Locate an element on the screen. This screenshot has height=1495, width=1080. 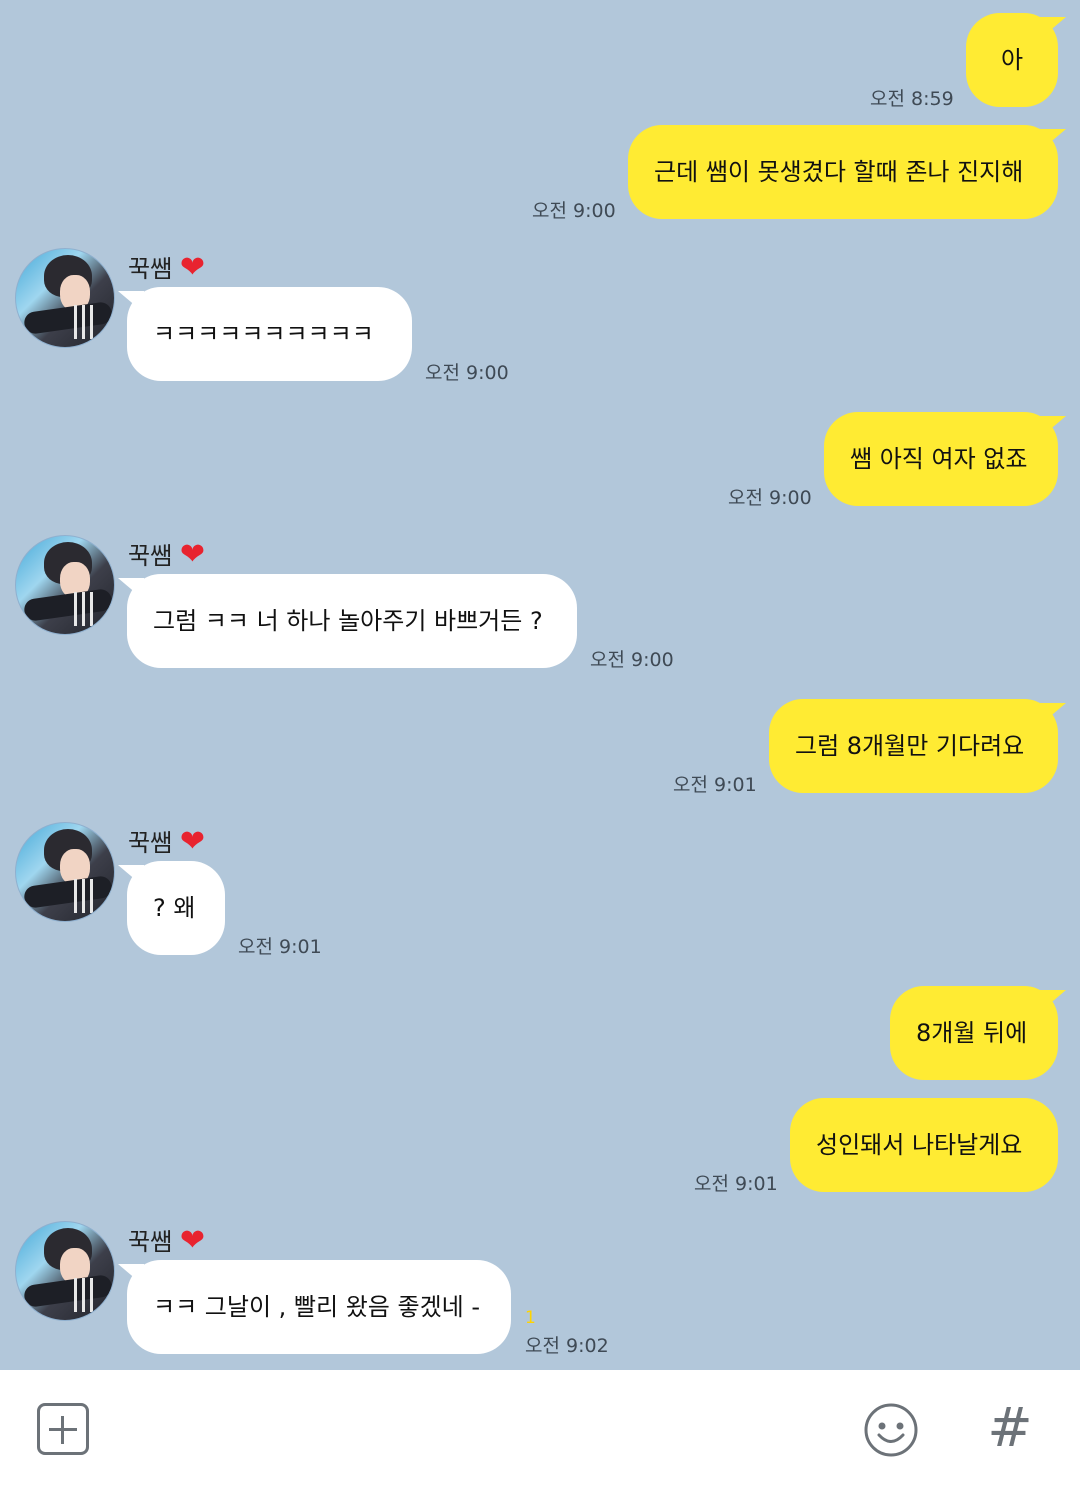
my-message-bubble: 쌤 아직 여자 없죠 is located at coordinates (941, 459).